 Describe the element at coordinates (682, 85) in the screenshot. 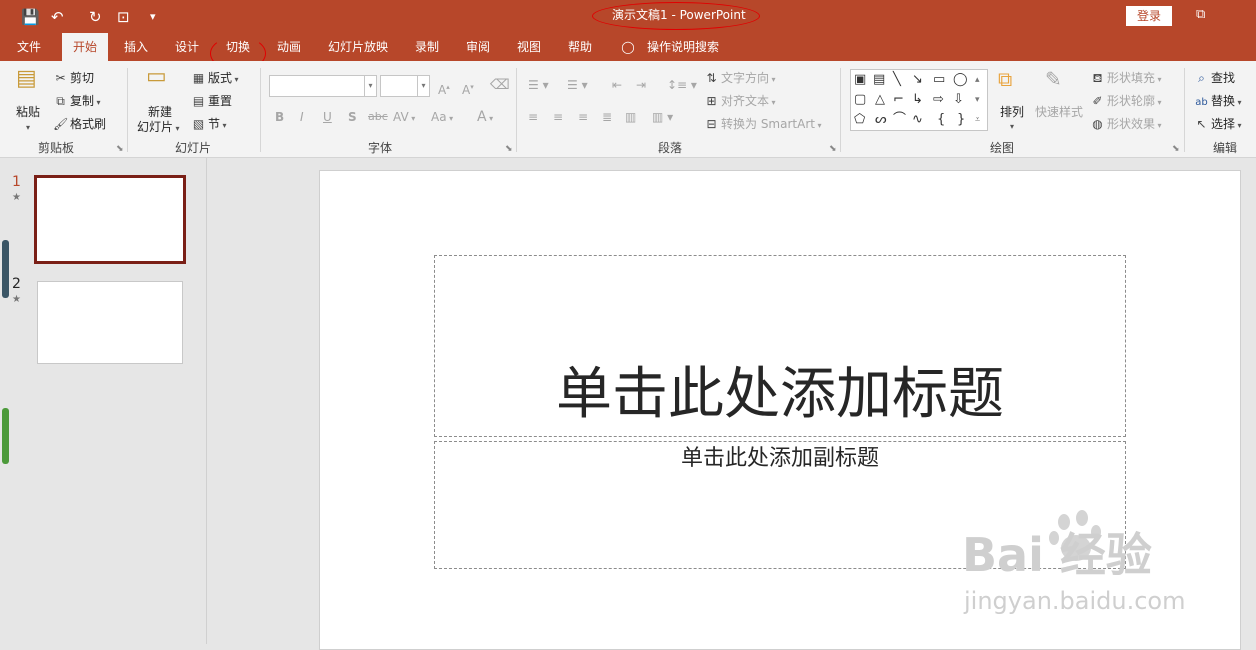

I see `line-spacing-icon: ↕≡ ▾` at that location.